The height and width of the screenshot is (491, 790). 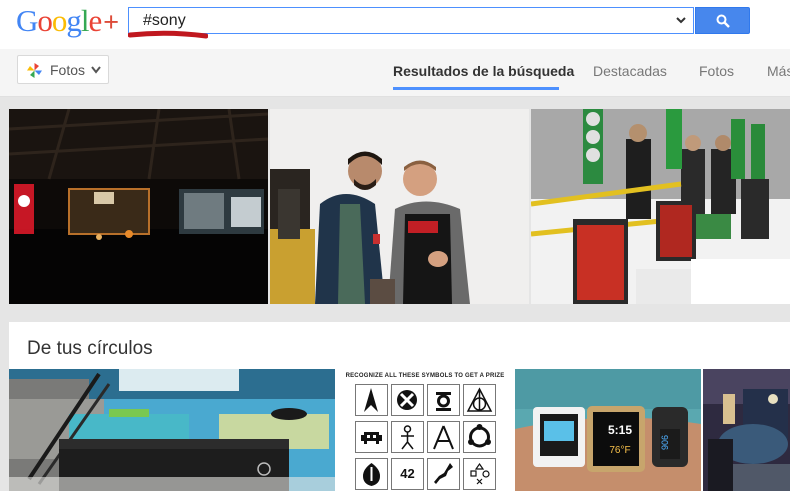 I want to click on search-icon, so click(x=723, y=21).